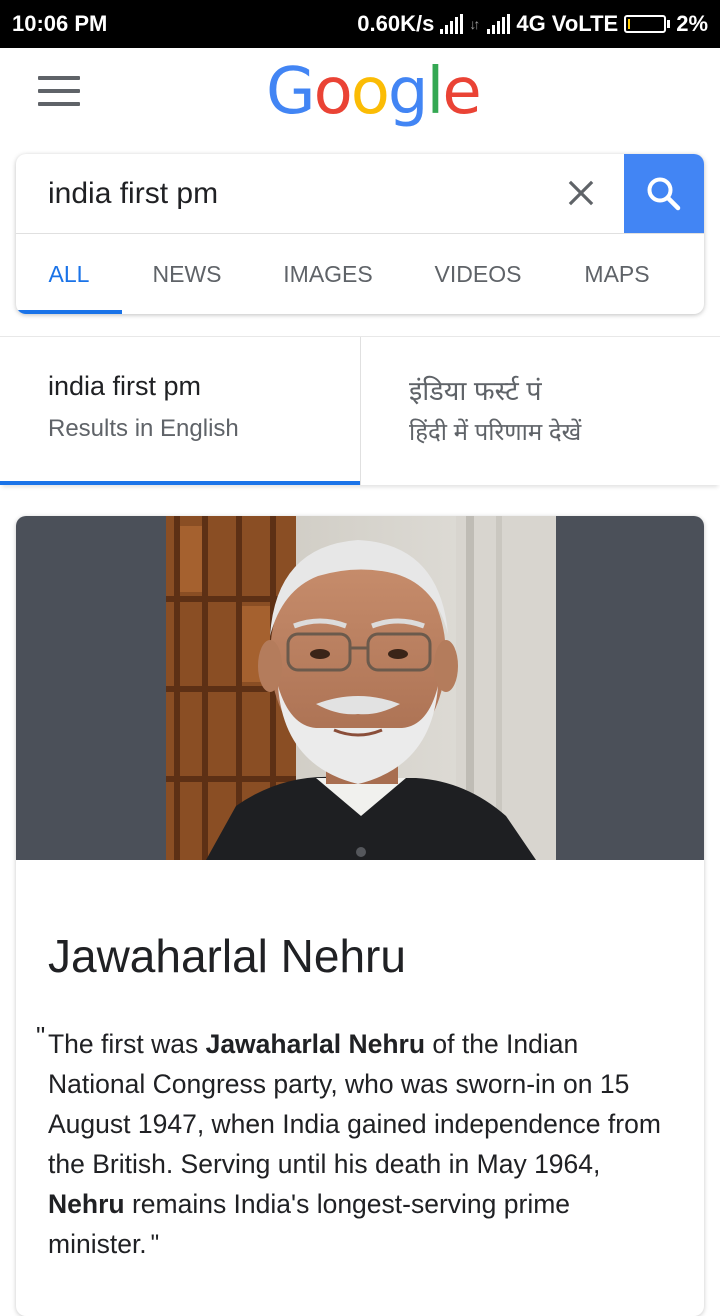 The height and width of the screenshot is (1316, 720). I want to click on tab-news: NEWS, so click(187, 274).